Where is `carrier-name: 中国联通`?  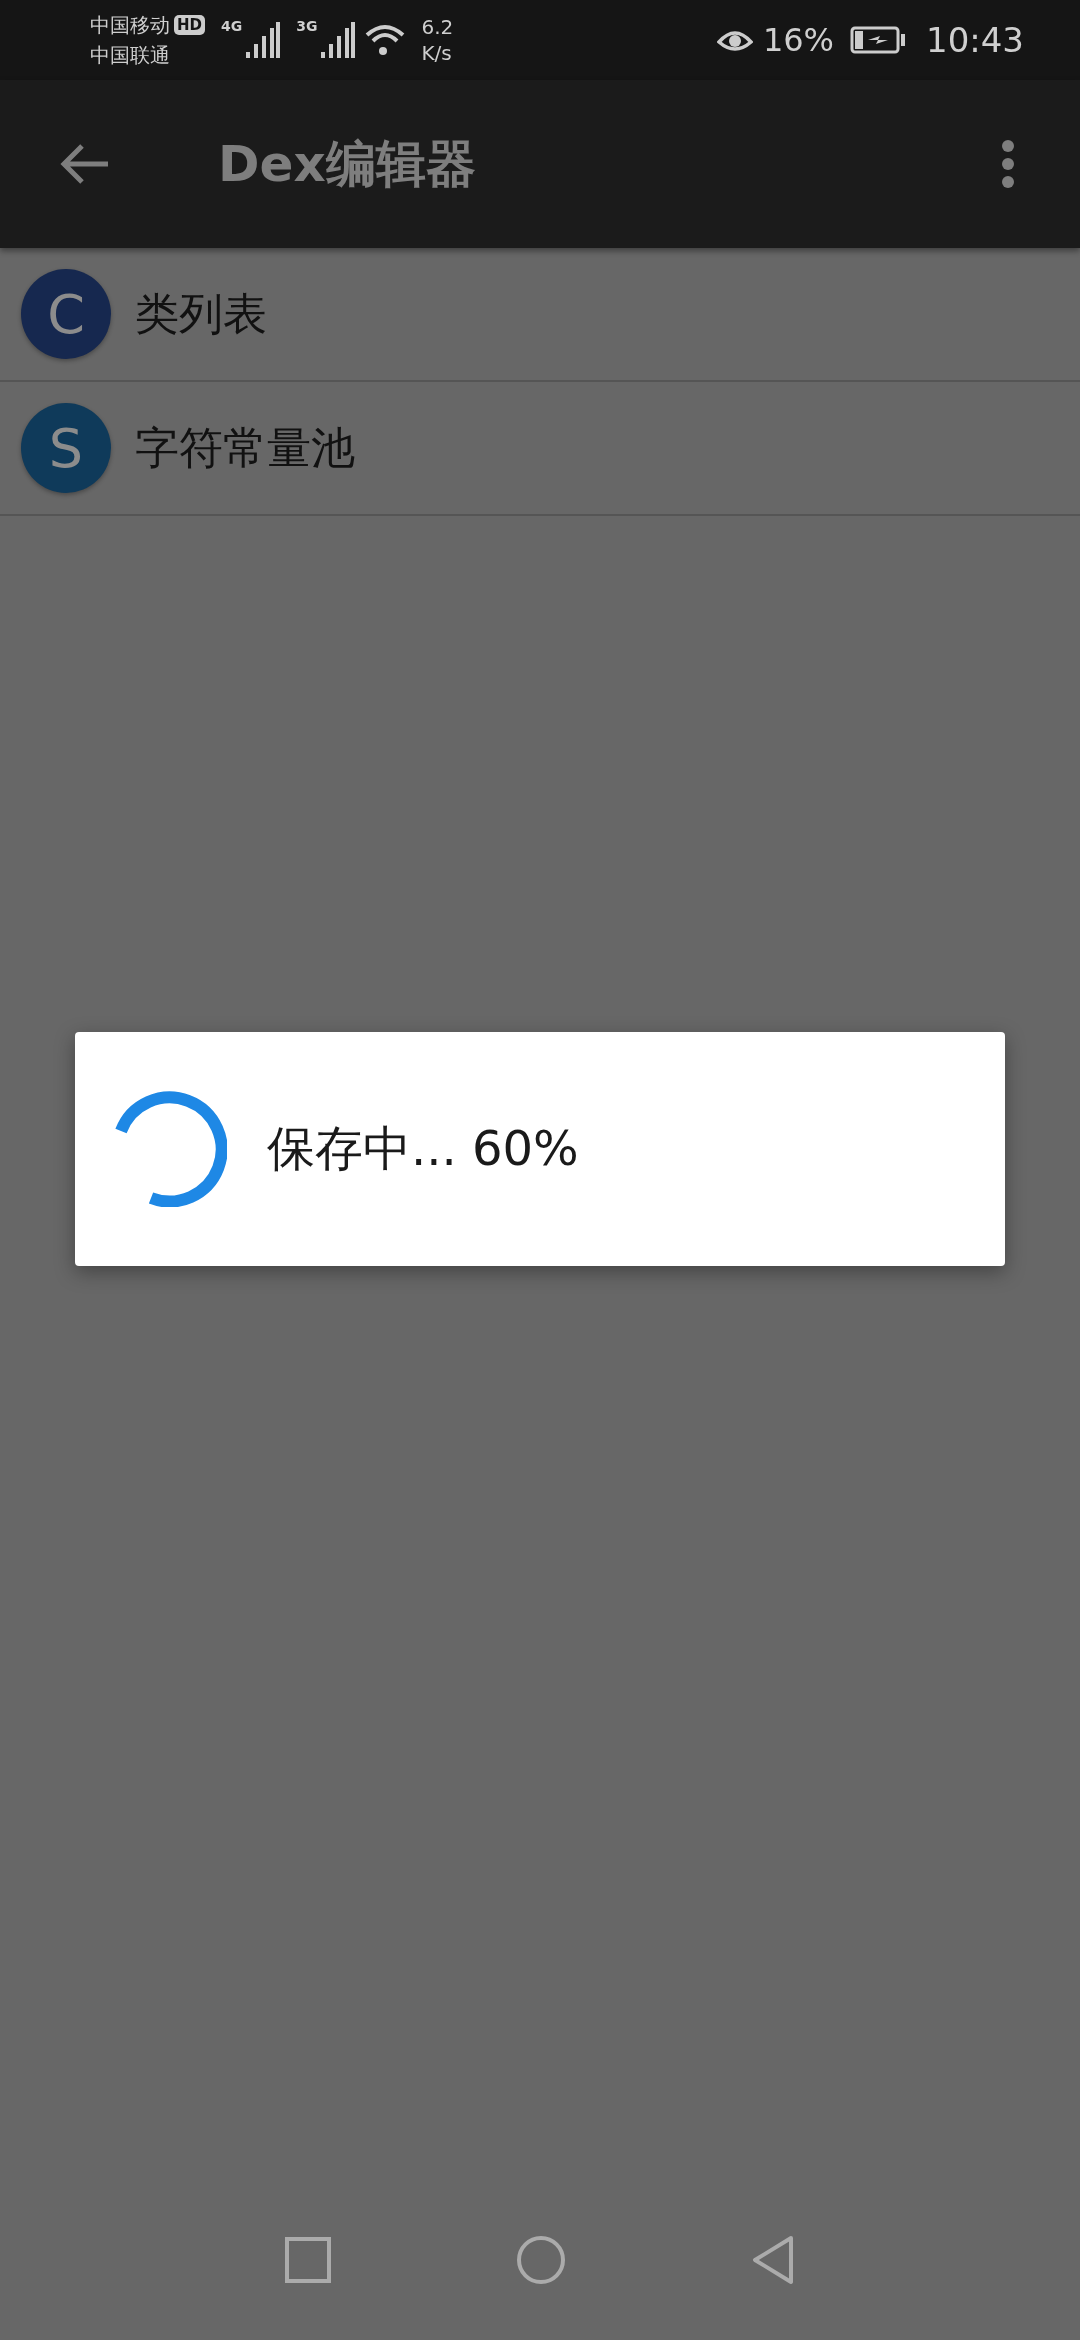 carrier-name: 中国联通 is located at coordinates (130, 55).